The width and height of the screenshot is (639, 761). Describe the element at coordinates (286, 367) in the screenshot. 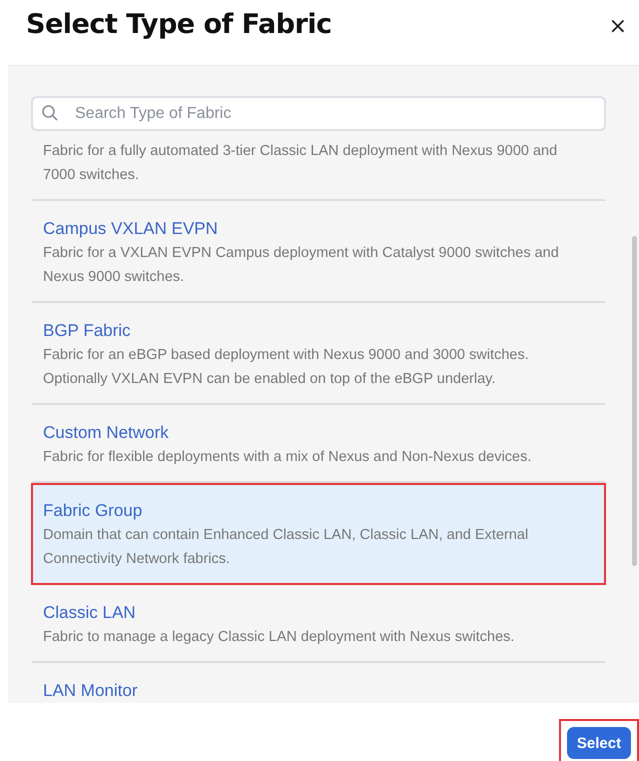

I see `fabric-description: Fabric for an eBGP based deployment with Nexus 9000 and 3000 switches. Optionally VXLAN EVPN can be enabled on top of the eBGP underlay.` at that location.